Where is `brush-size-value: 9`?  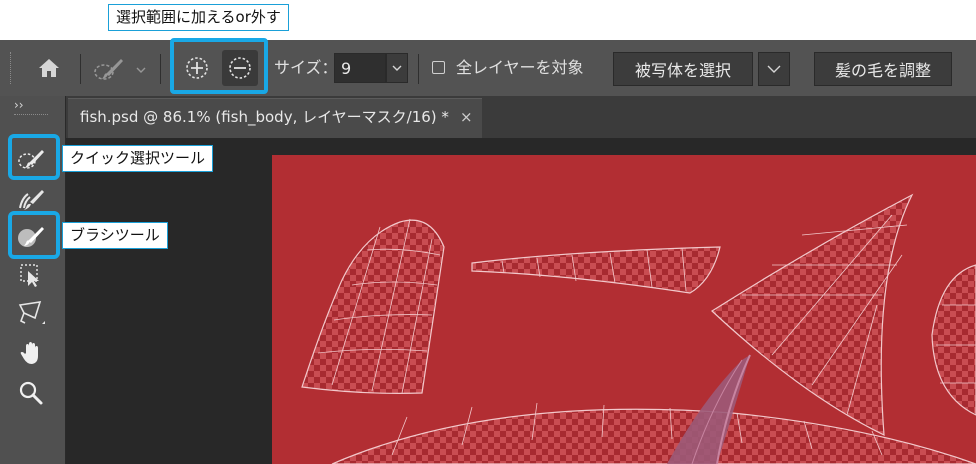
brush-size-value: 9 is located at coordinates (346, 68).